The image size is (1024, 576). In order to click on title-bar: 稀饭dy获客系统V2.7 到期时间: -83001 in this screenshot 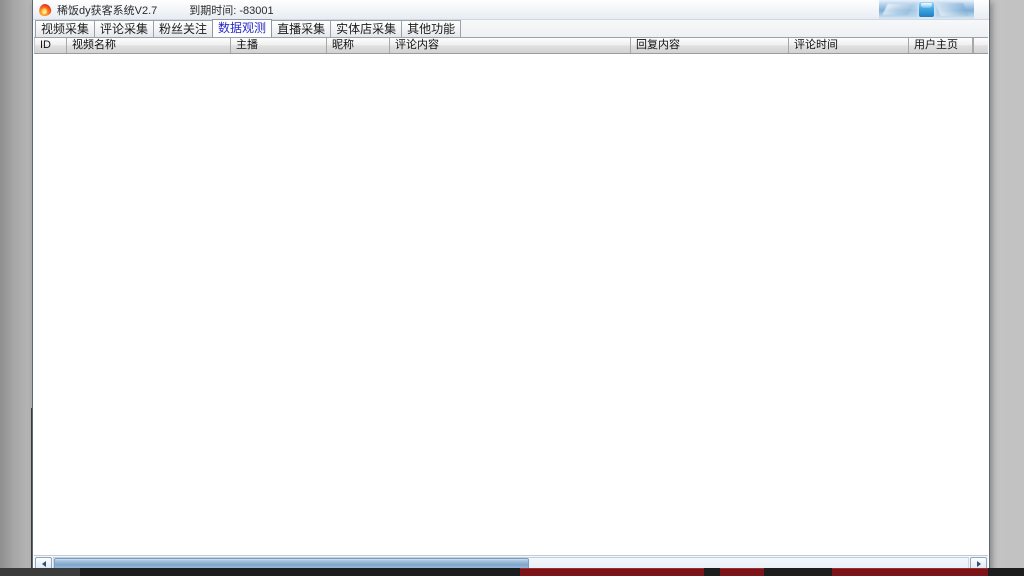, I will do `click(511, 10)`.